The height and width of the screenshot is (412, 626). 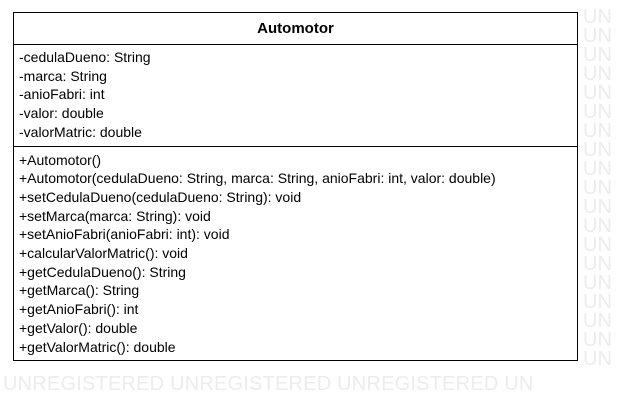 What do you see at coordinates (61, 113) in the screenshot?
I see `attribute-row: -valor: double` at bounding box center [61, 113].